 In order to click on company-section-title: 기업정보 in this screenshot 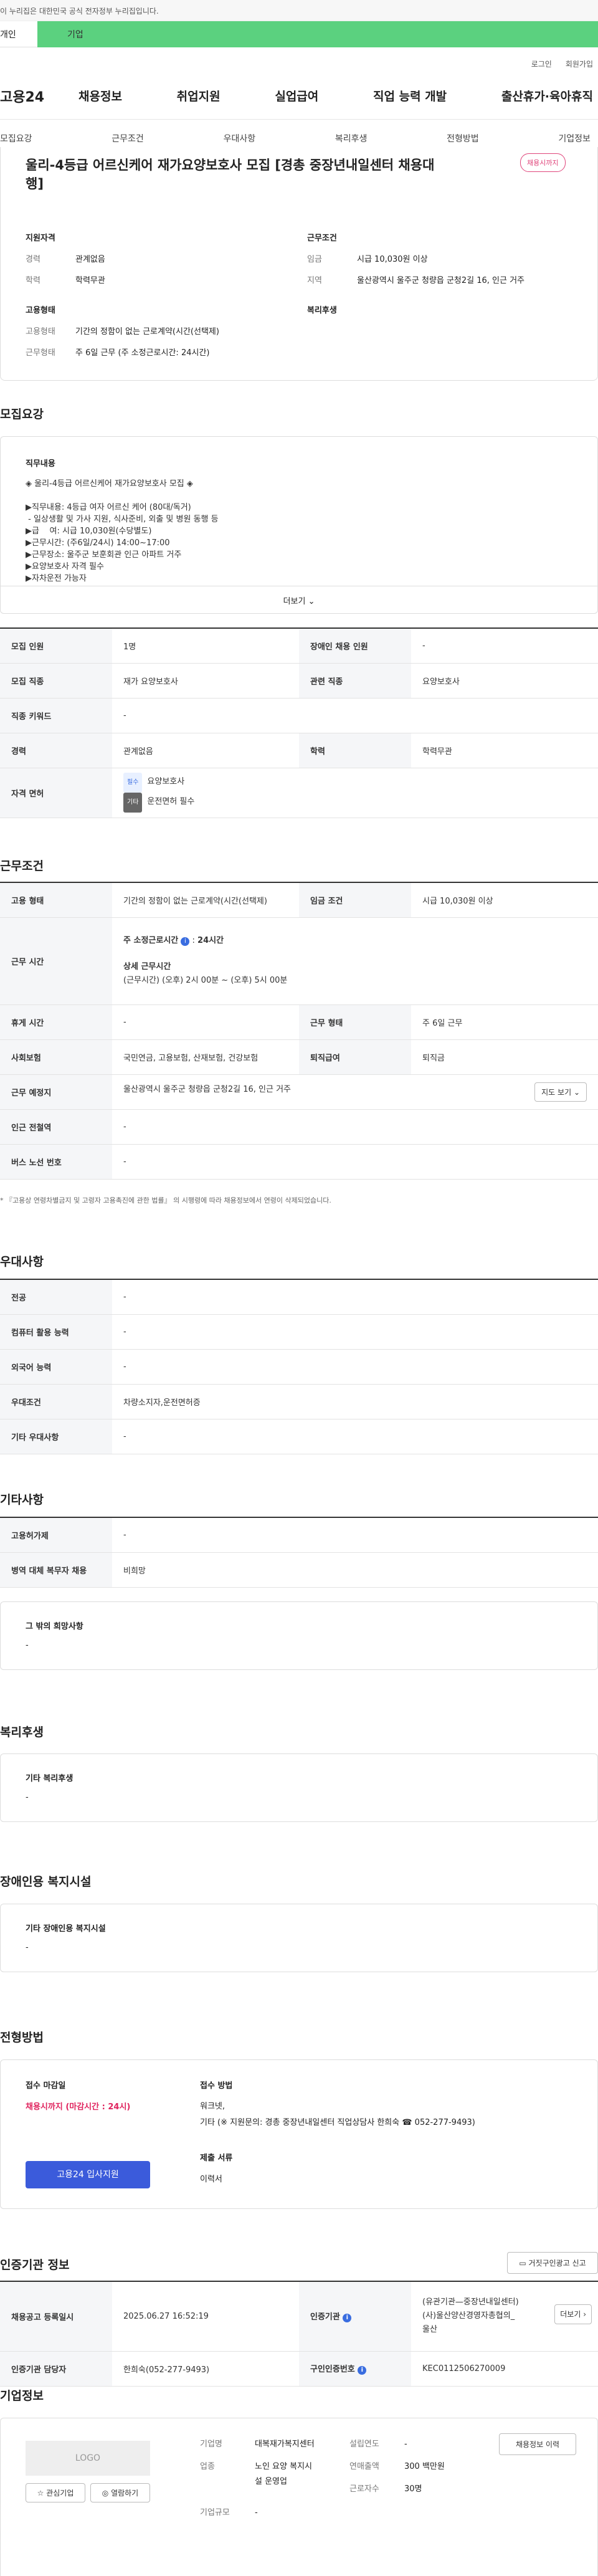, I will do `click(22, 2396)`.